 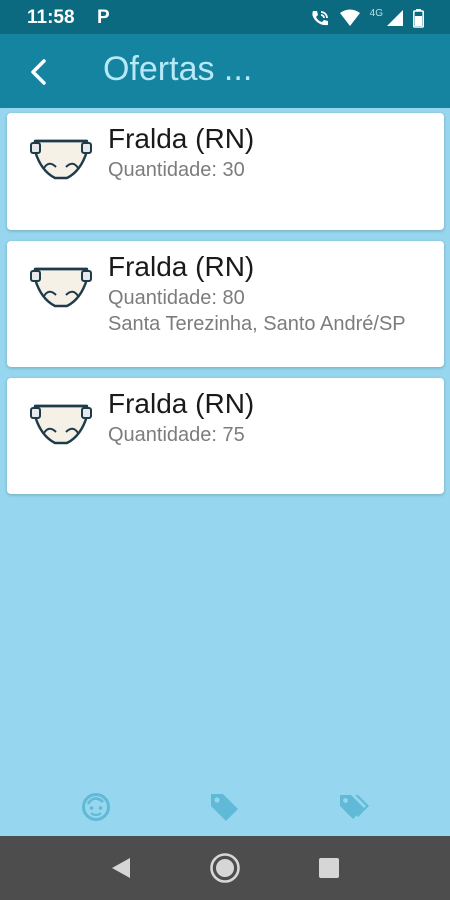 I want to click on home-circle-icon, so click(x=225, y=868).